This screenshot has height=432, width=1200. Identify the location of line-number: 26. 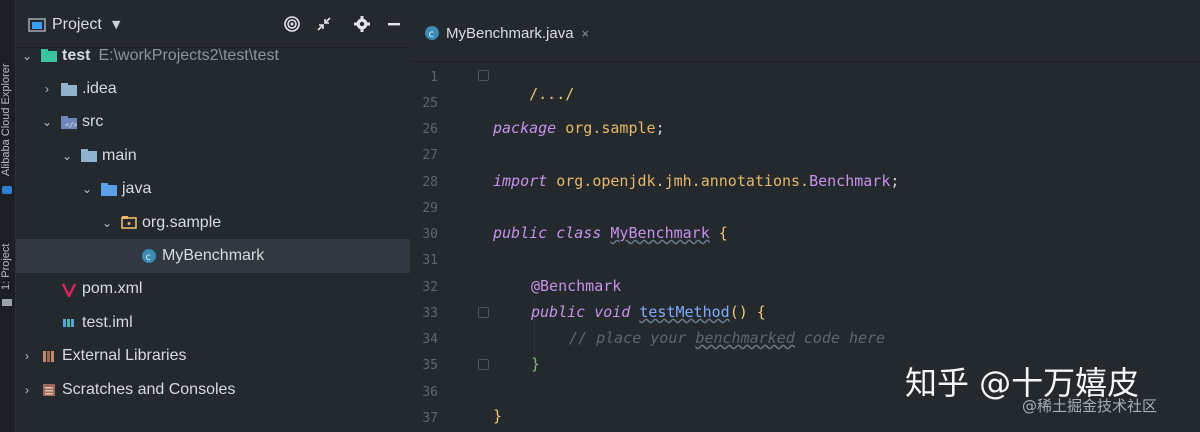
(430, 129).